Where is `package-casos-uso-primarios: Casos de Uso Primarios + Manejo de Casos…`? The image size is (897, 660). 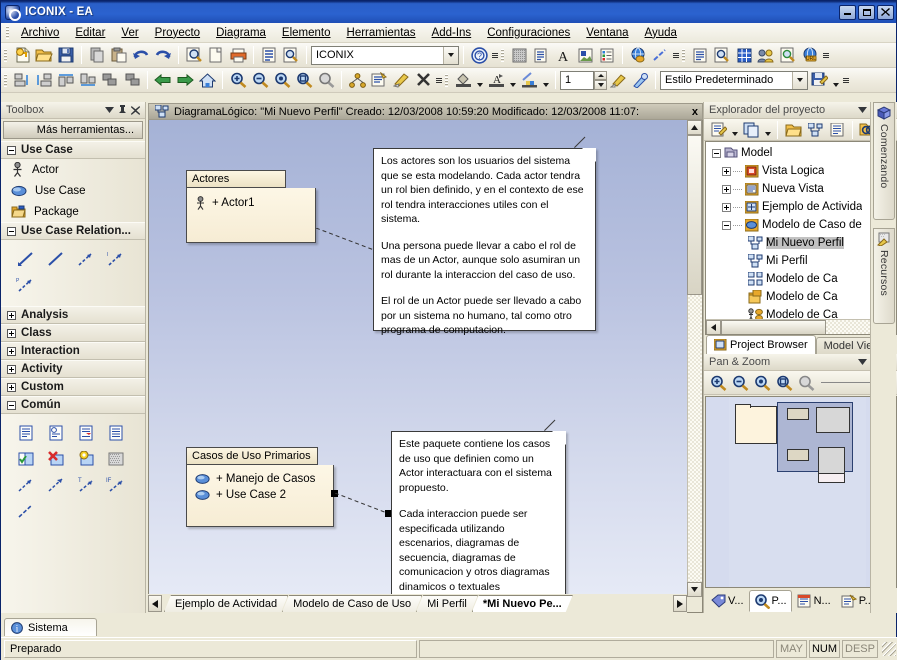
package-casos-uso-primarios: Casos de Uso Primarios + Manejo de Casos… is located at coordinates (260, 487).